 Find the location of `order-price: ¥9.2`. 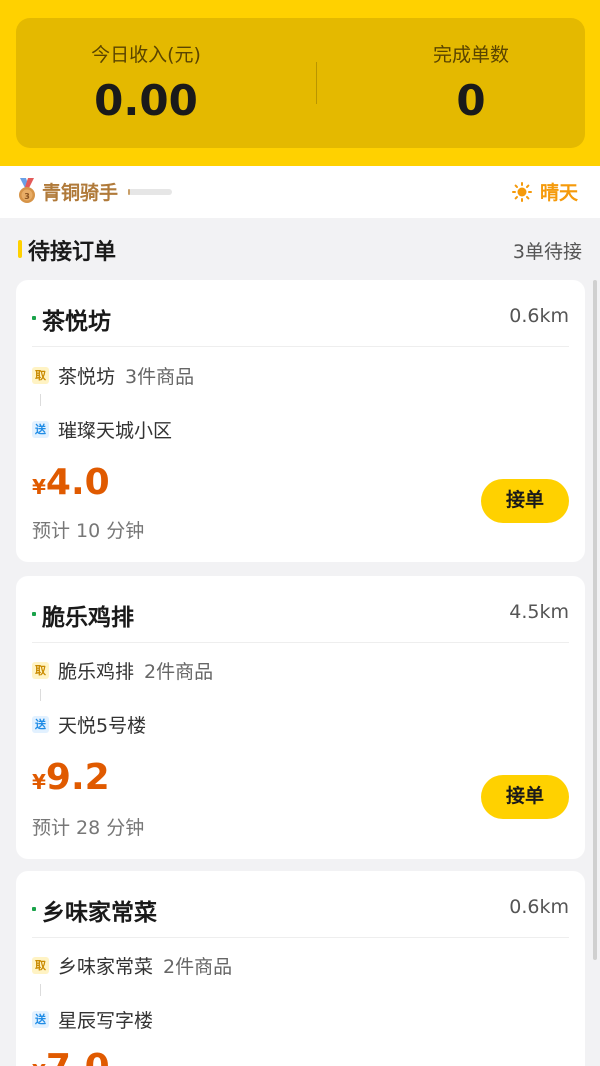

order-price: ¥9.2 is located at coordinates (71, 777).